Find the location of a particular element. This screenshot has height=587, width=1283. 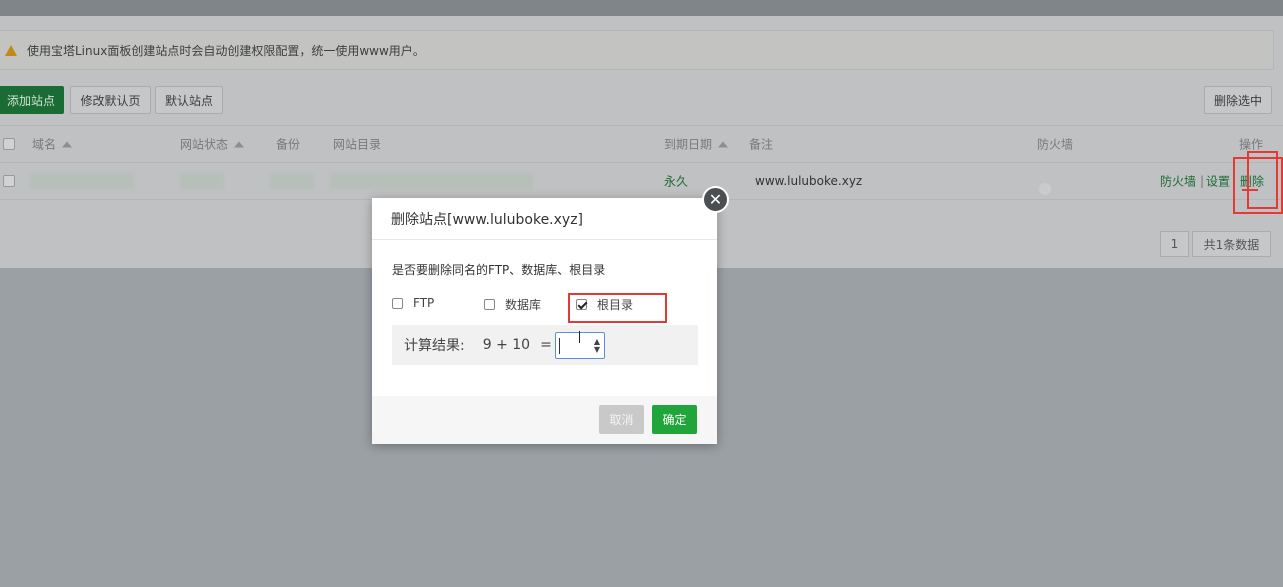

col-action: 操作 is located at coordinates (1251, 144).